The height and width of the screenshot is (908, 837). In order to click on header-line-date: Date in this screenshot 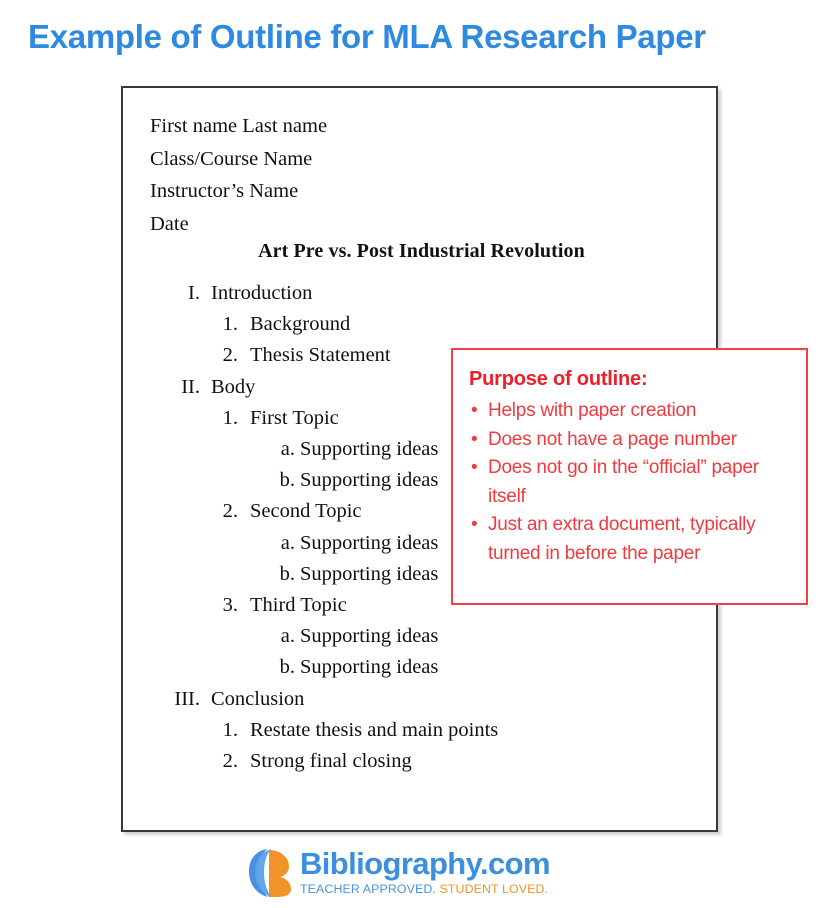, I will do `click(169, 223)`.